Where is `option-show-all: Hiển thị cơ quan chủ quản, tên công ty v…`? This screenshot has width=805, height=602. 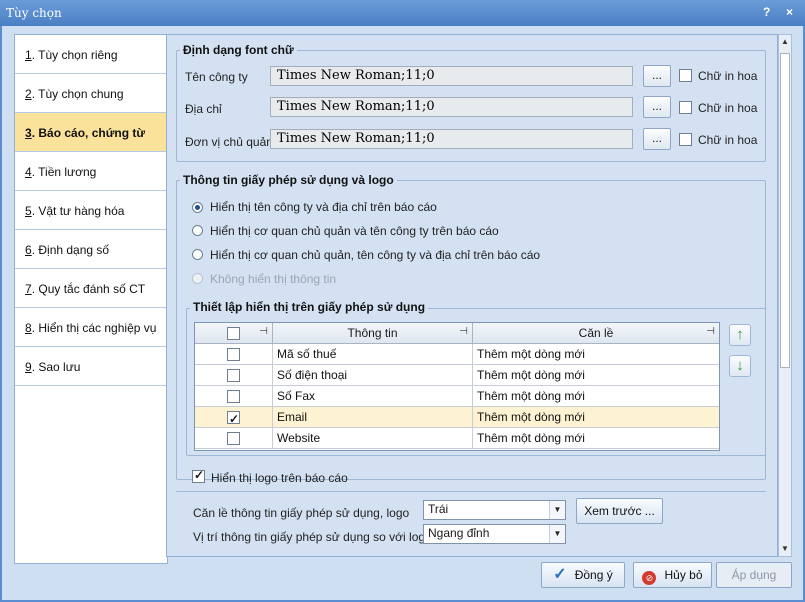
option-show-all: Hiển thị cơ quan chủ quản, tên công ty v… is located at coordinates (375, 255).